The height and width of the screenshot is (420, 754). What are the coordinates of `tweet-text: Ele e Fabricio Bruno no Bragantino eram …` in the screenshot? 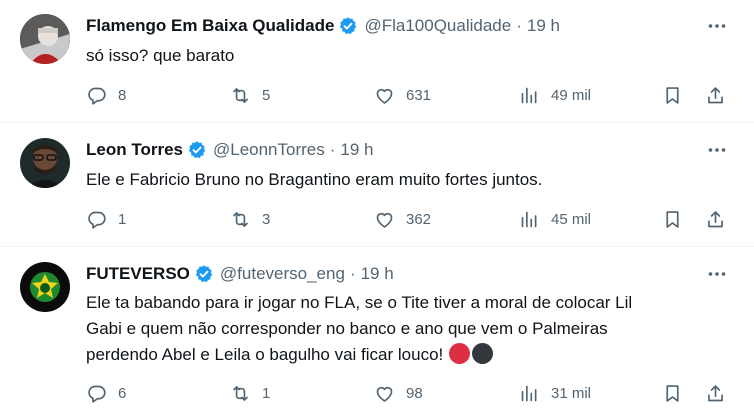 It's located at (314, 179).